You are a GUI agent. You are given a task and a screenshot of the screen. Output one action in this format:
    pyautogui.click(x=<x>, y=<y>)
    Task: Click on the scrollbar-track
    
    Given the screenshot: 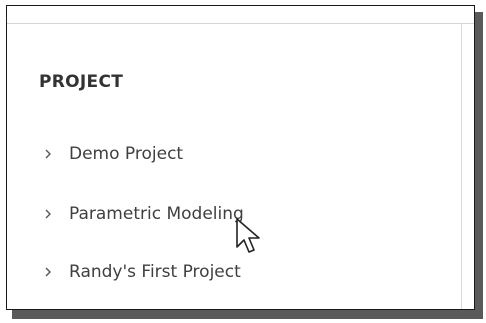 What is the action you would take?
    pyautogui.click(x=461, y=166)
    